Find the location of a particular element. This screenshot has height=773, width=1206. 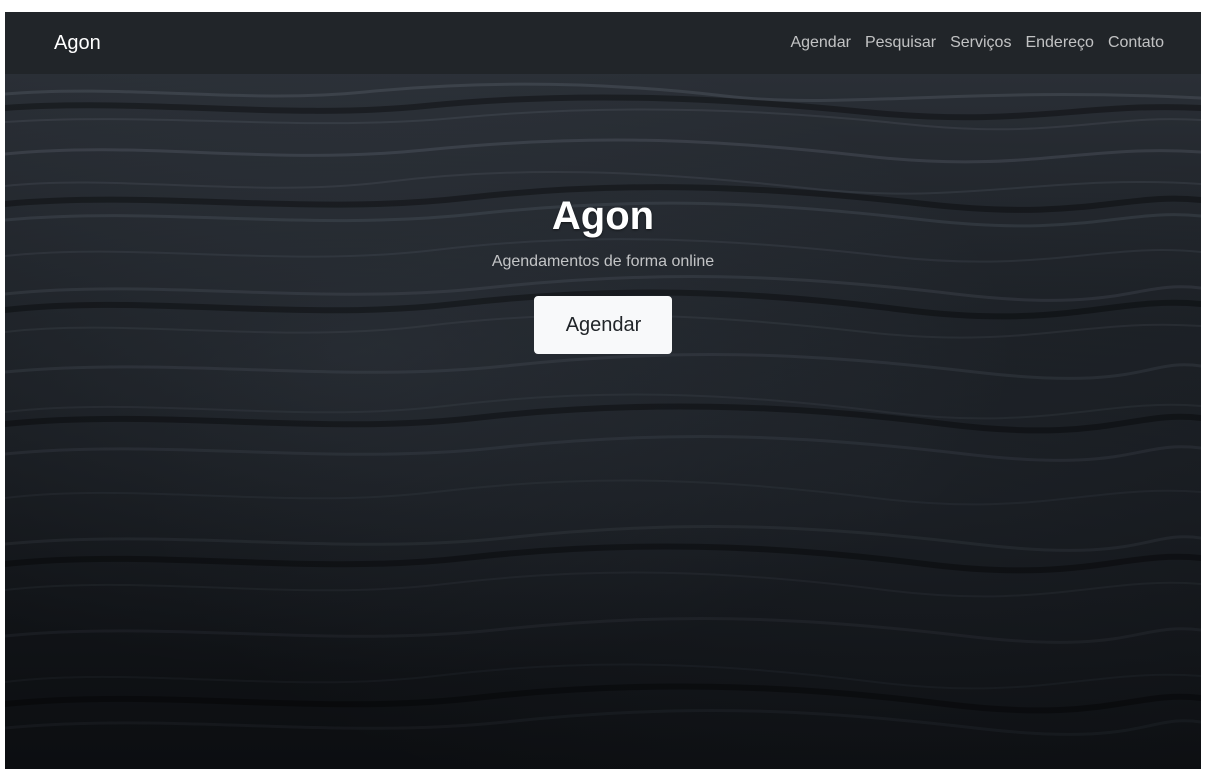

nav-link-servicos: Serviços is located at coordinates (980, 43).